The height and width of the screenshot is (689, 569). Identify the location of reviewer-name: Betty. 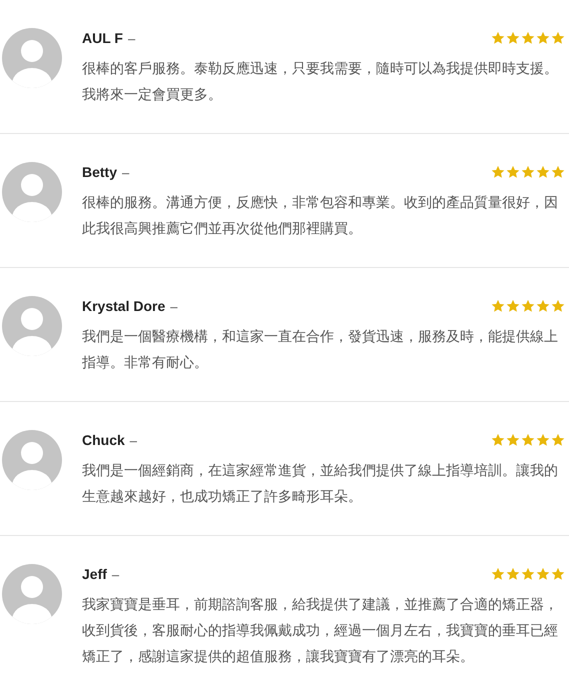
(100, 172).